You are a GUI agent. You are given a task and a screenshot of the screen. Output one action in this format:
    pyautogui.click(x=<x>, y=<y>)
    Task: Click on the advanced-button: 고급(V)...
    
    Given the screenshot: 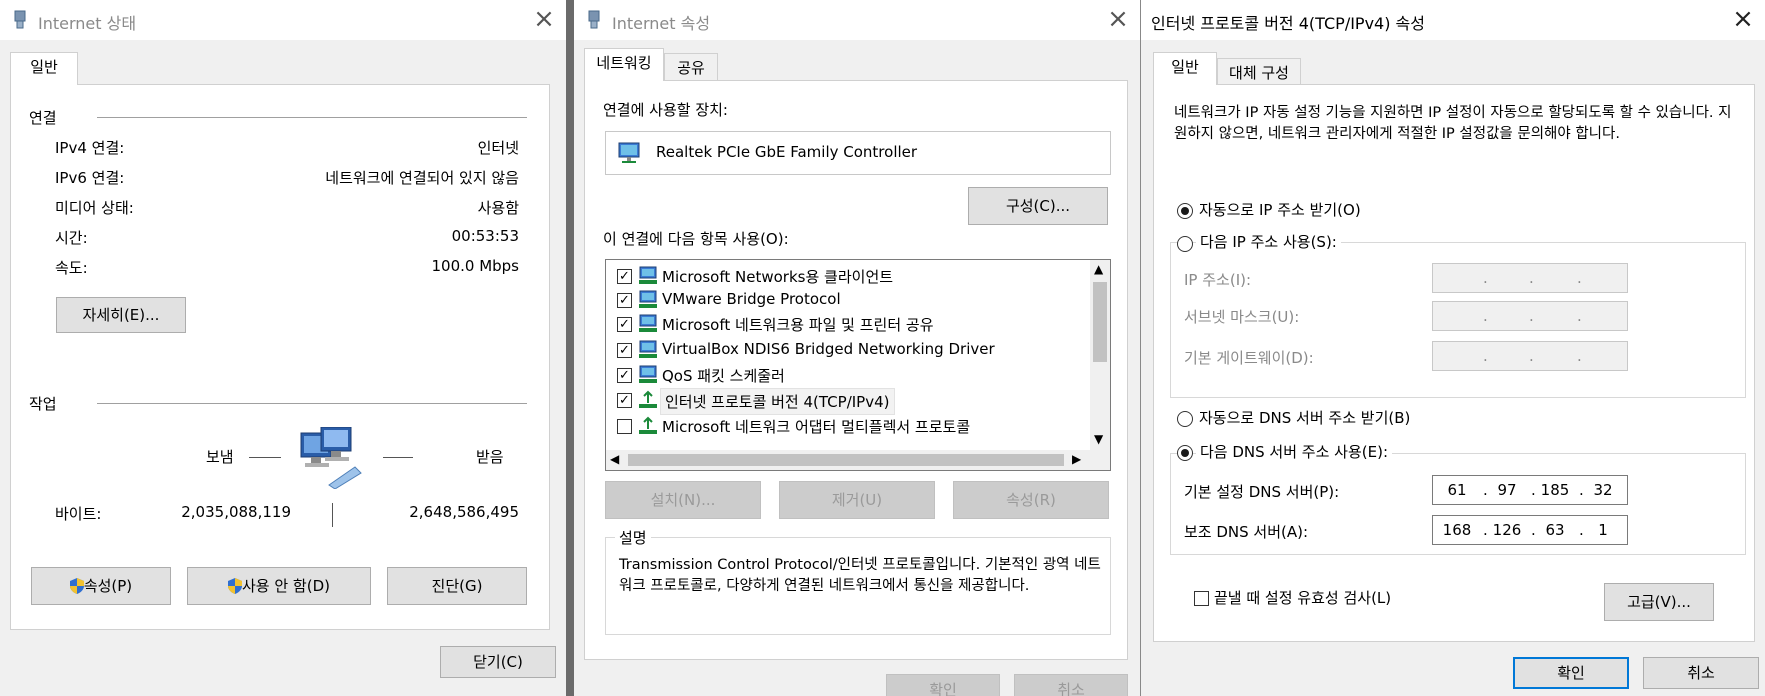 What is the action you would take?
    pyautogui.click(x=1659, y=602)
    